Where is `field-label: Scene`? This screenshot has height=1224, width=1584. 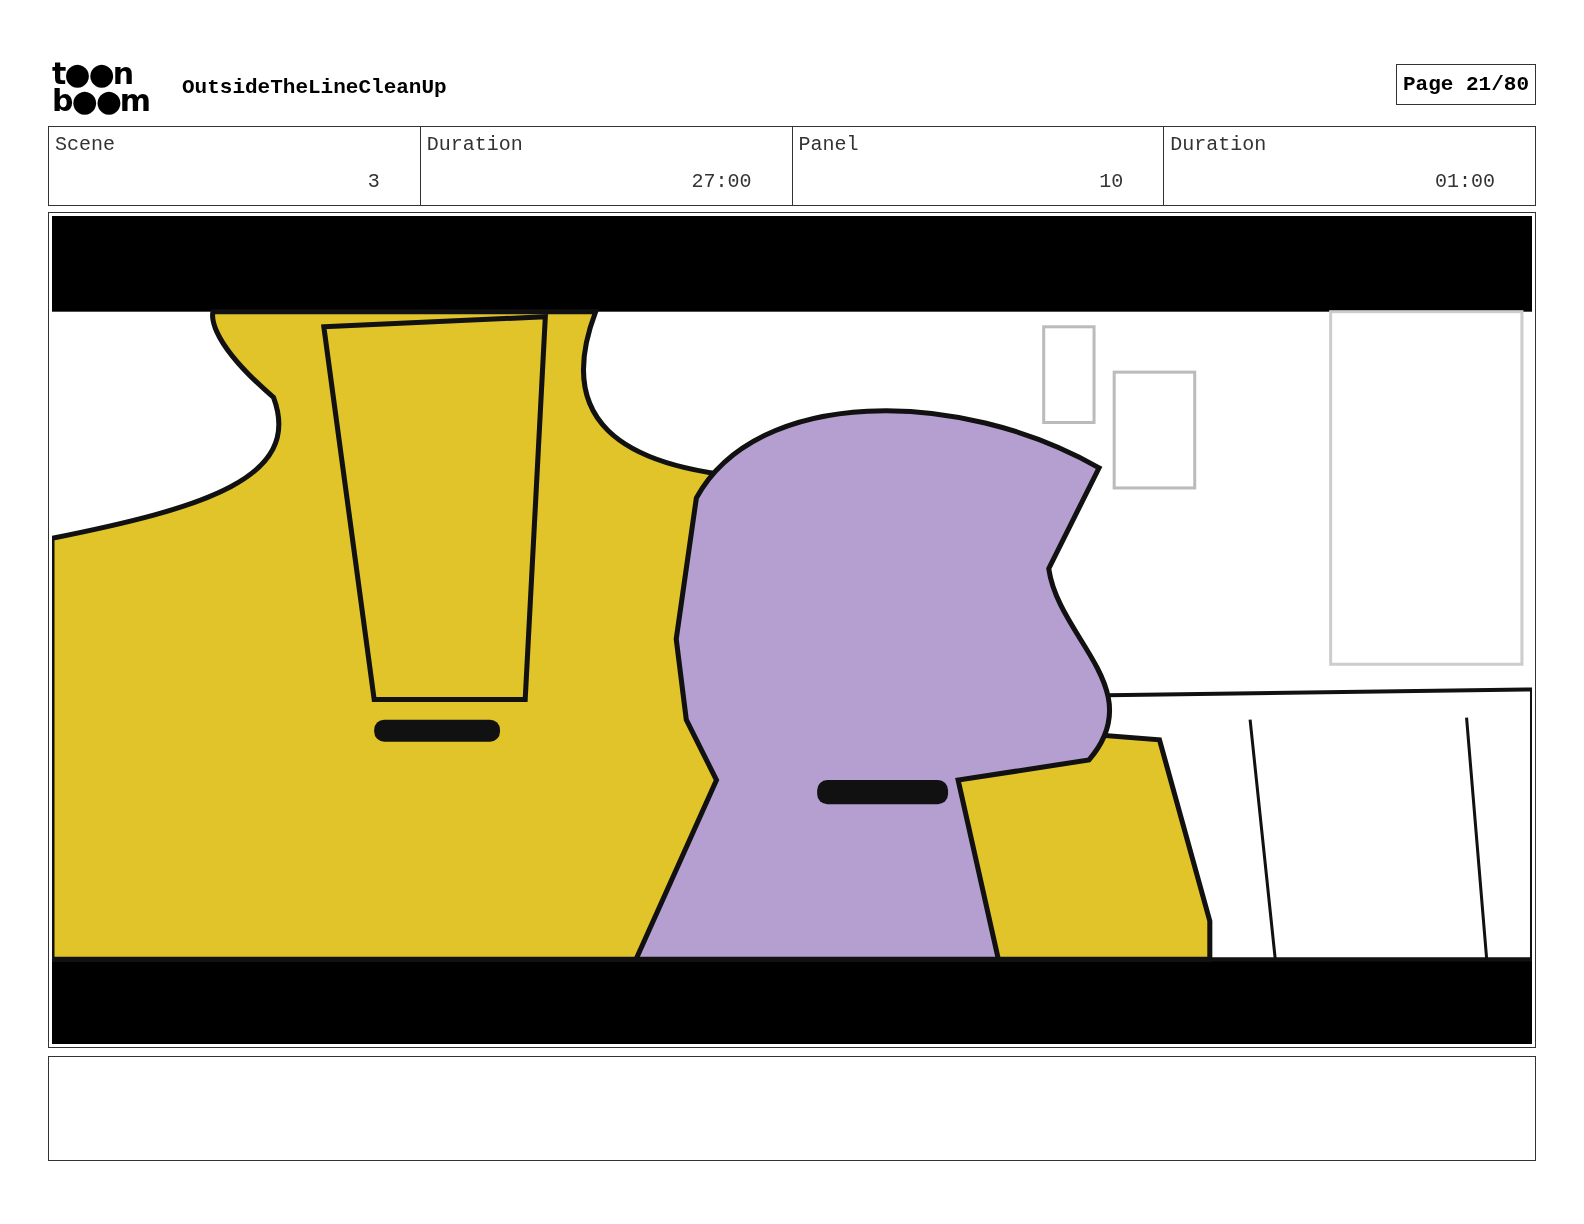
field-label: Scene is located at coordinates (85, 144).